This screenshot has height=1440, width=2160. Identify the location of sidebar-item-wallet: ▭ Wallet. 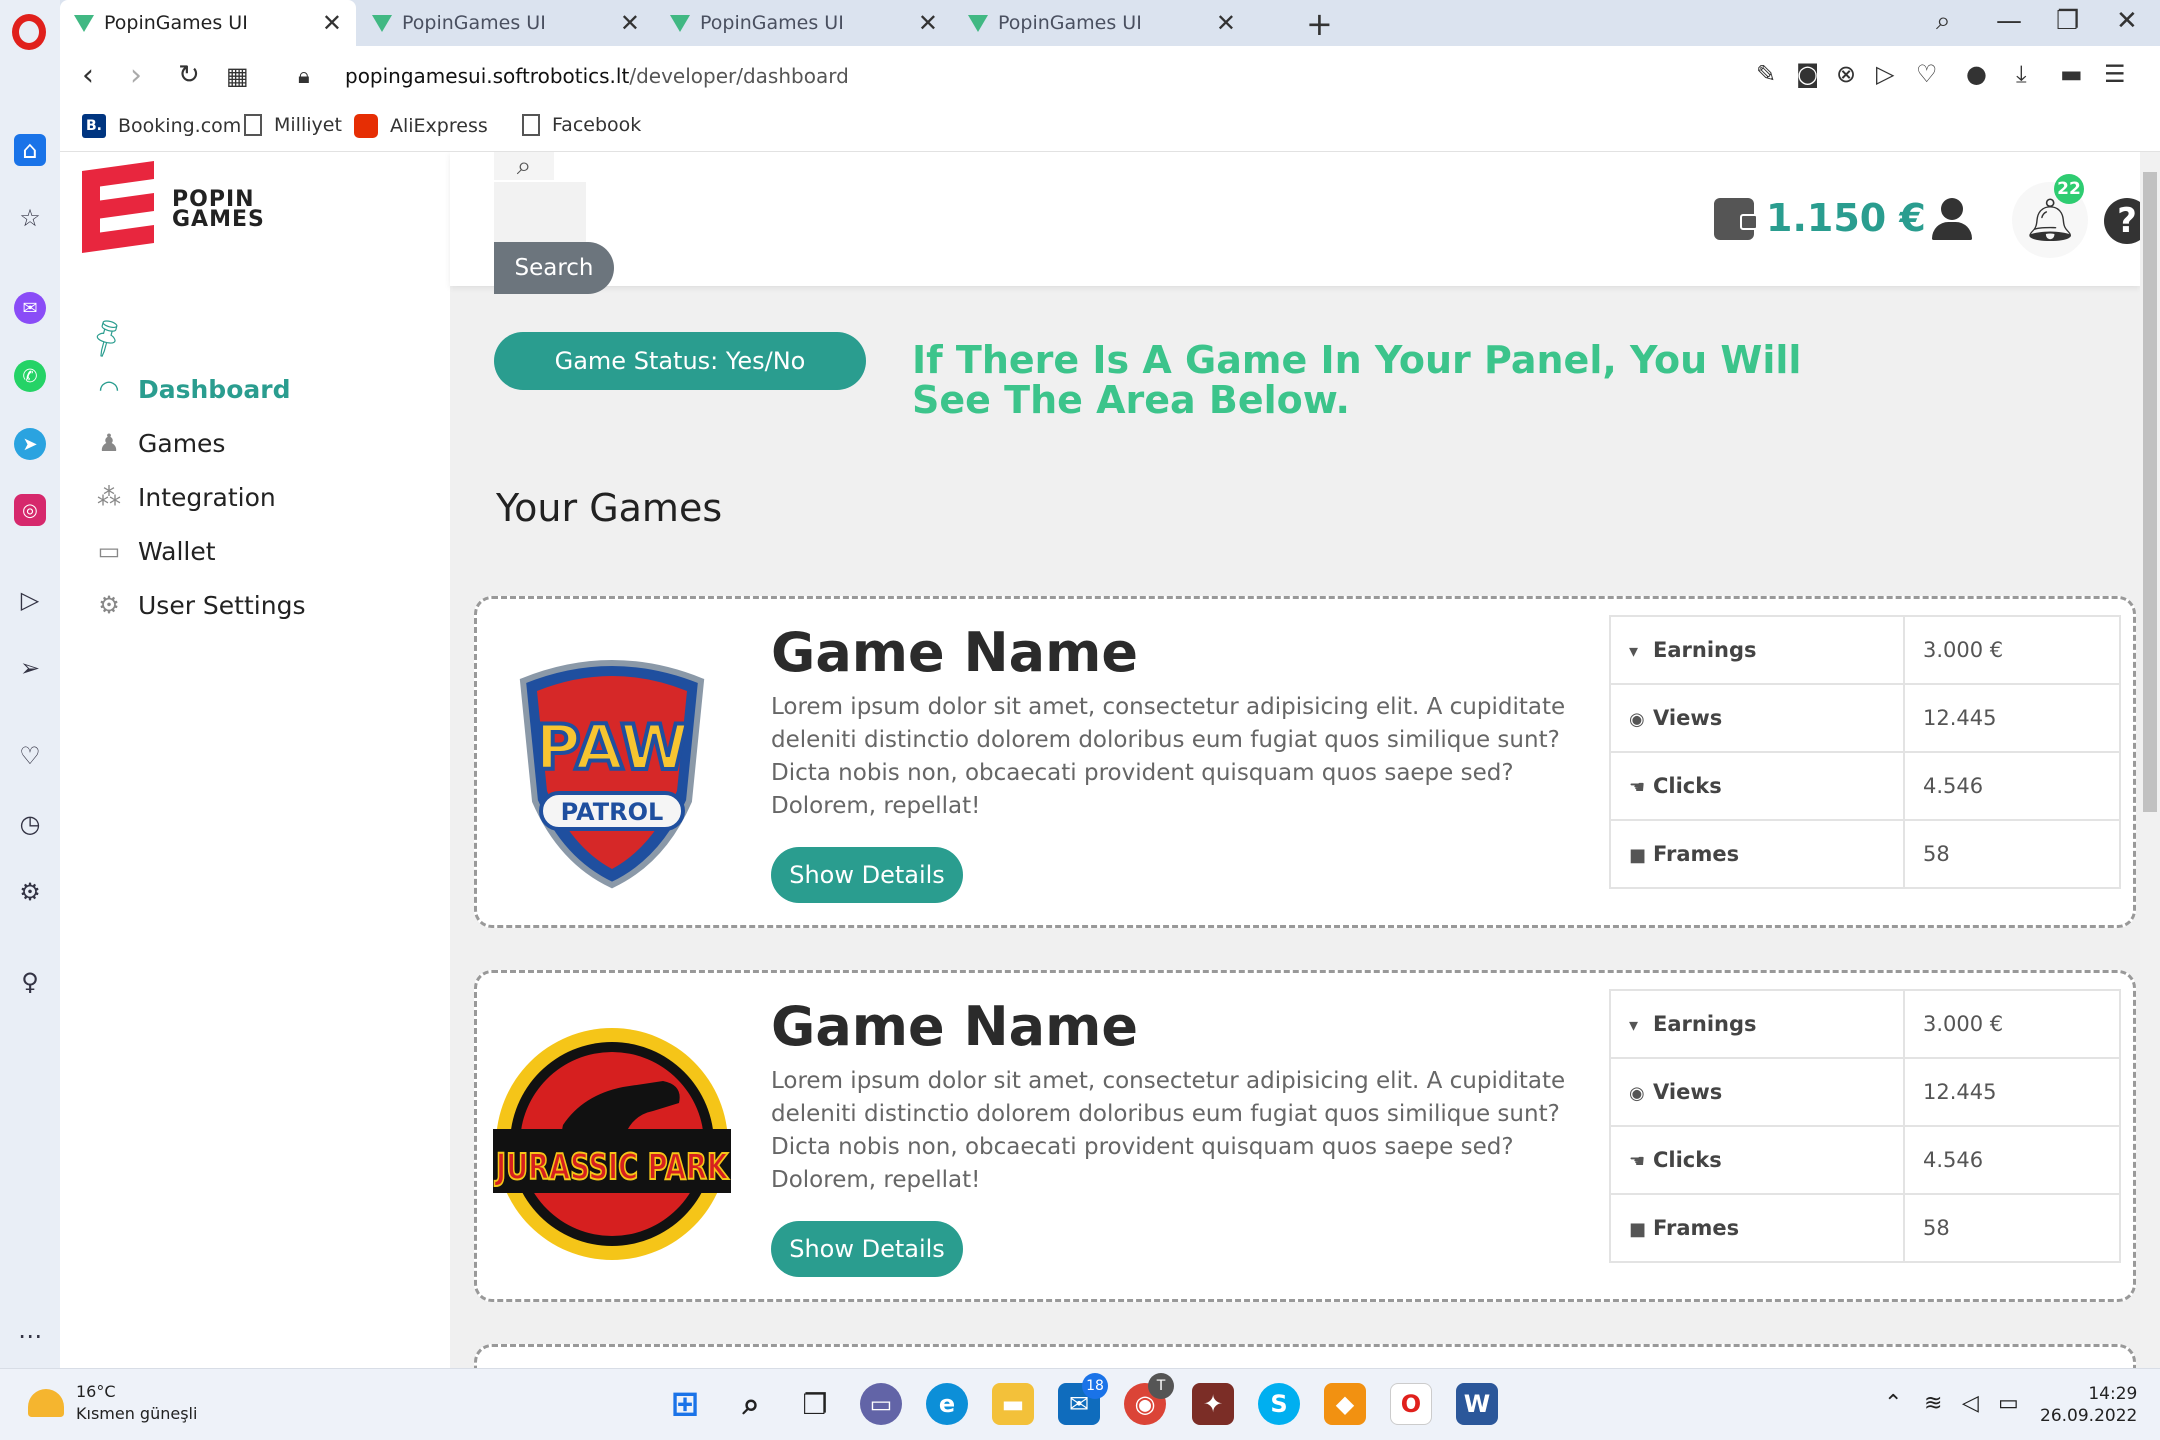
(154, 551).